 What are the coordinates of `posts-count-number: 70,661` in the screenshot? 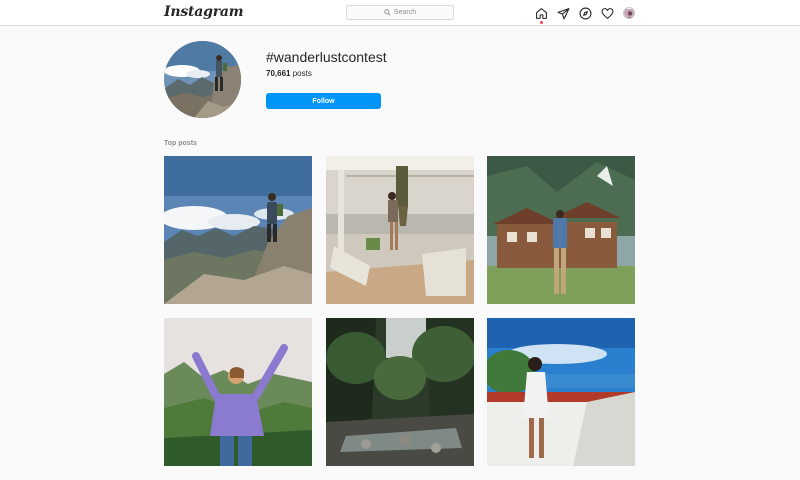 It's located at (278, 73).